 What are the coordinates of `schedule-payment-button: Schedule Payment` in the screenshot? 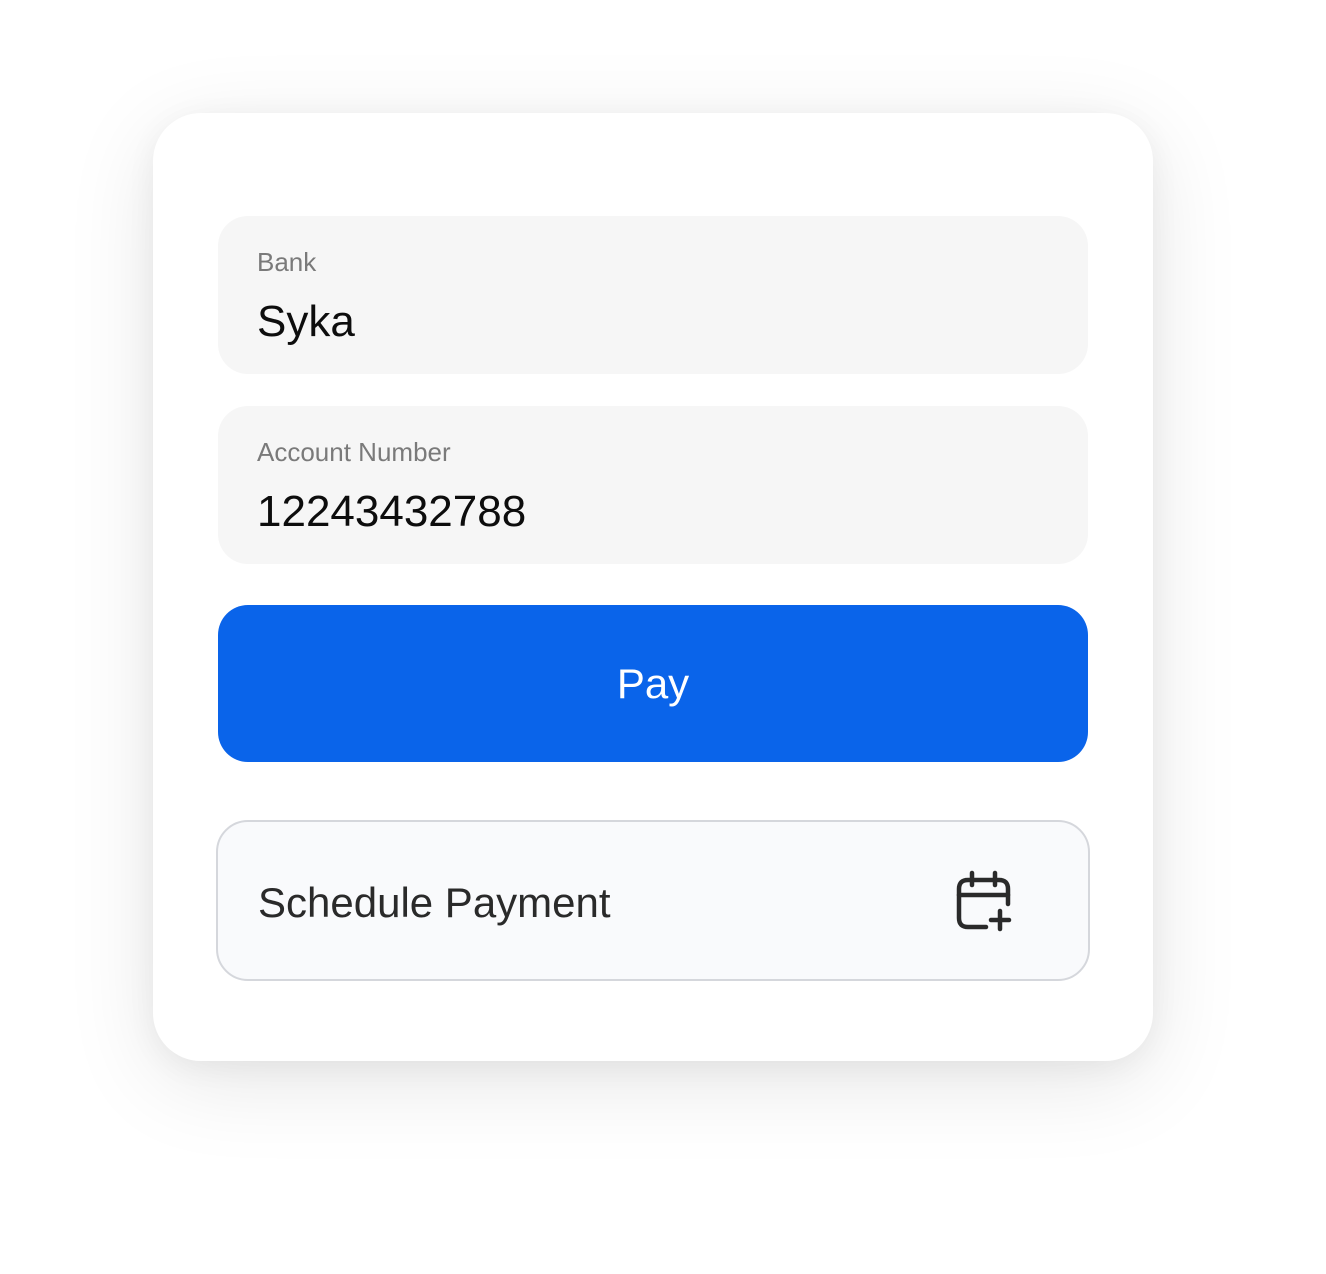 It's located at (653, 900).